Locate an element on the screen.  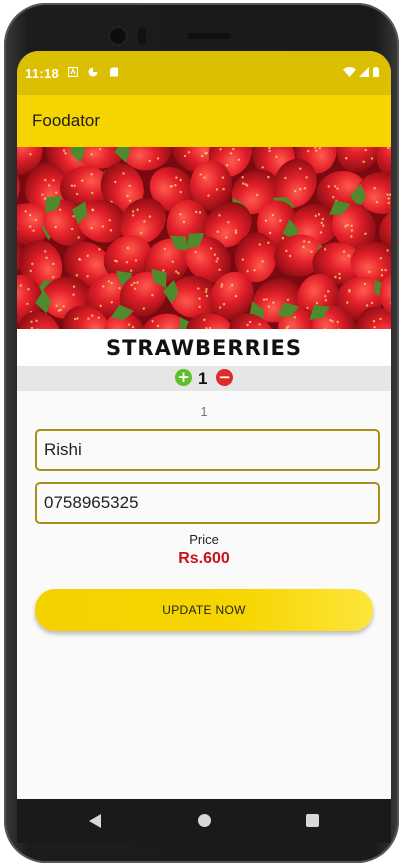
name-field: Rishi is located at coordinates (207, 450).